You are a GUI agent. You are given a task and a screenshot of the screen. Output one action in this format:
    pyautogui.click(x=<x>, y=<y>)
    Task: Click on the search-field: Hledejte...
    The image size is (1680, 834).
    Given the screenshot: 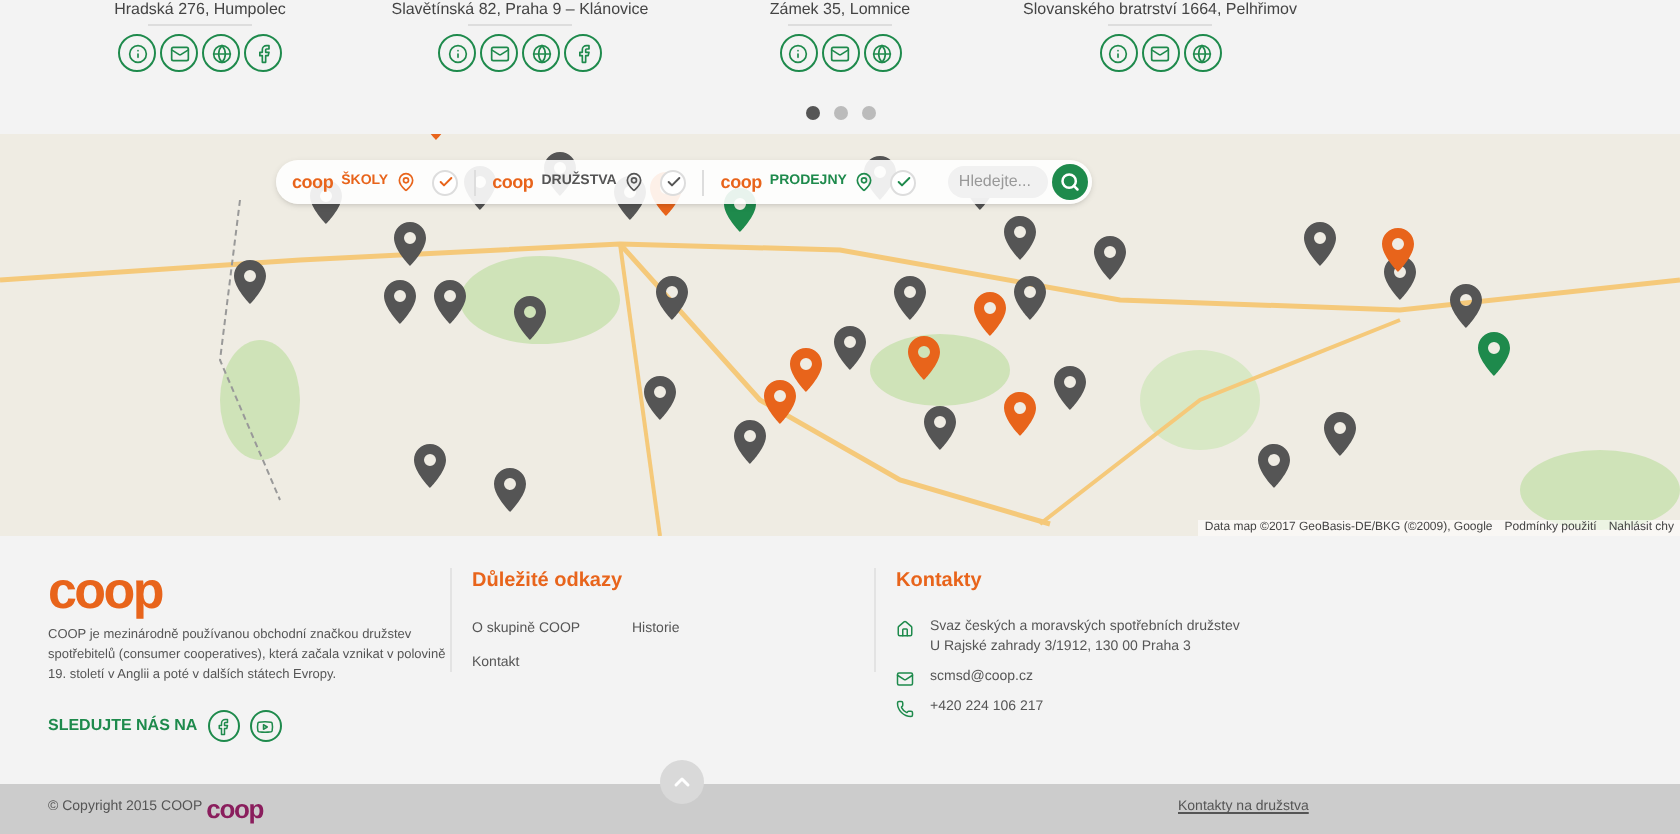 What is the action you would take?
    pyautogui.click(x=998, y=182)
    